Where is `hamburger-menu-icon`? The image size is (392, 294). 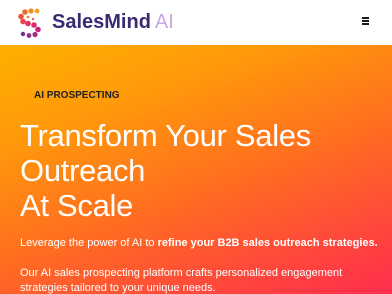 hamburger-menu-icon is located at coordinates (366, 22).